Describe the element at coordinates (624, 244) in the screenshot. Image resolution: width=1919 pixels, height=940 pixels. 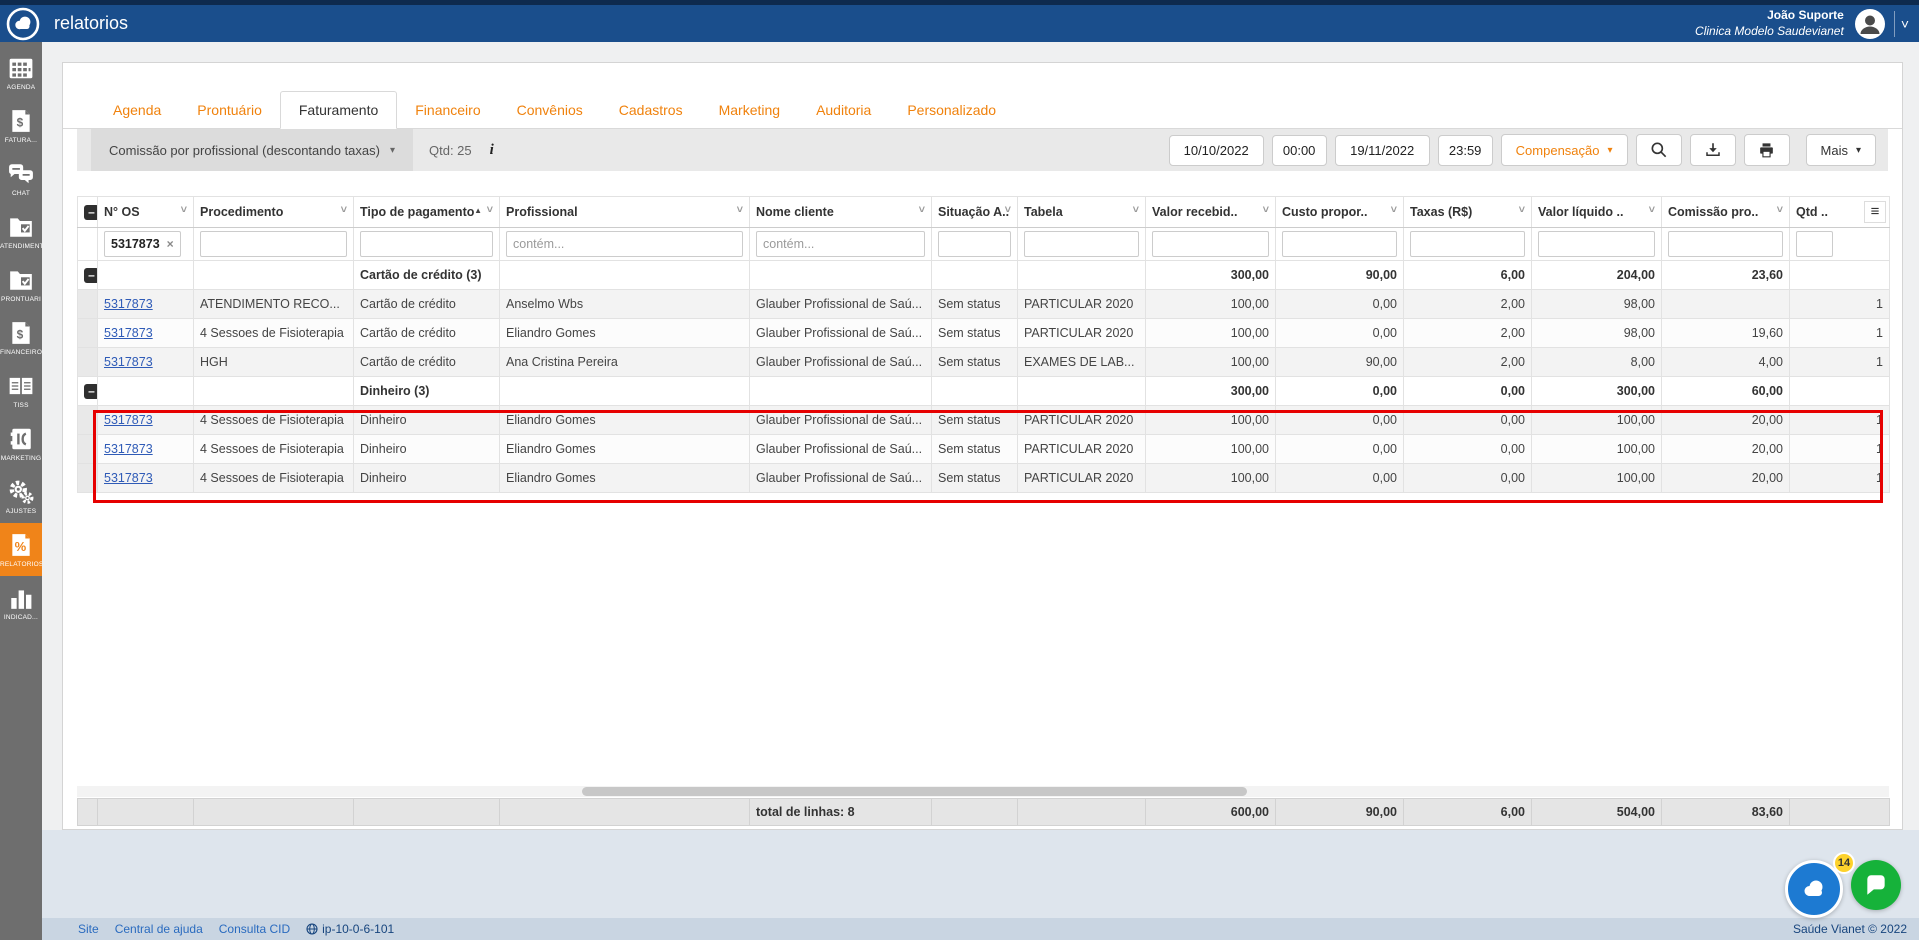
I see `filter-input-profissional` at that location.